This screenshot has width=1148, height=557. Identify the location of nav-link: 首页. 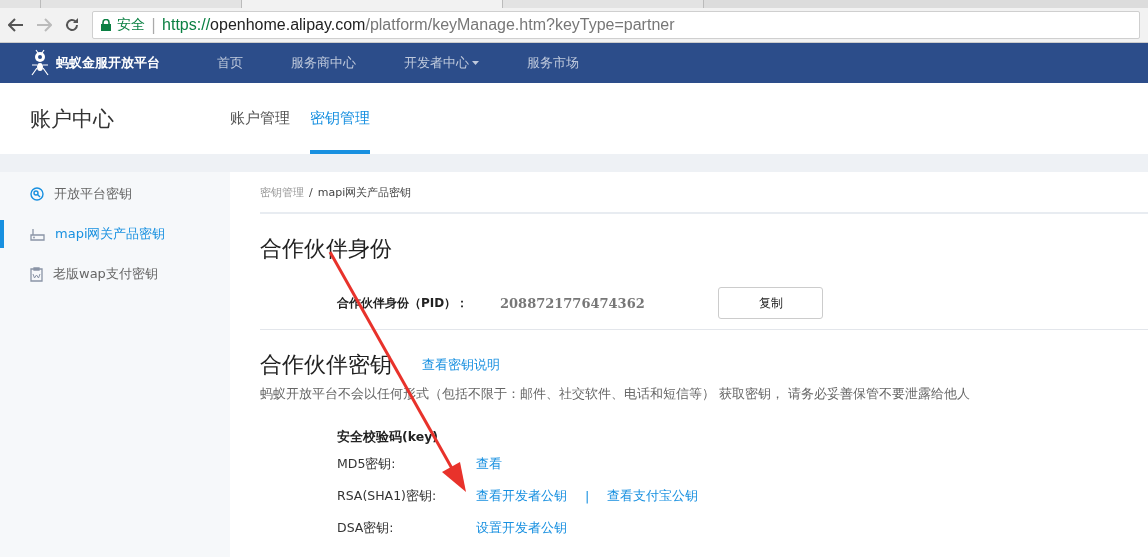
(230, 63).